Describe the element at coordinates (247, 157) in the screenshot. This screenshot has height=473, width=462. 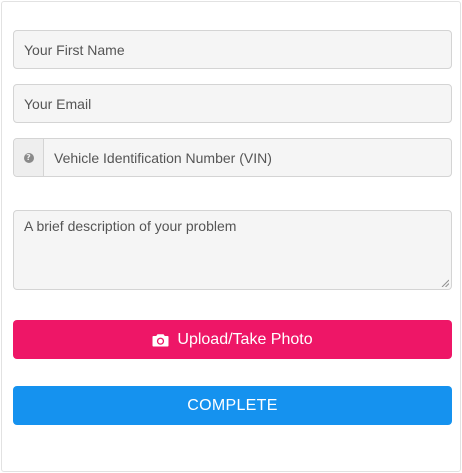
I see `vin-input` at that location.